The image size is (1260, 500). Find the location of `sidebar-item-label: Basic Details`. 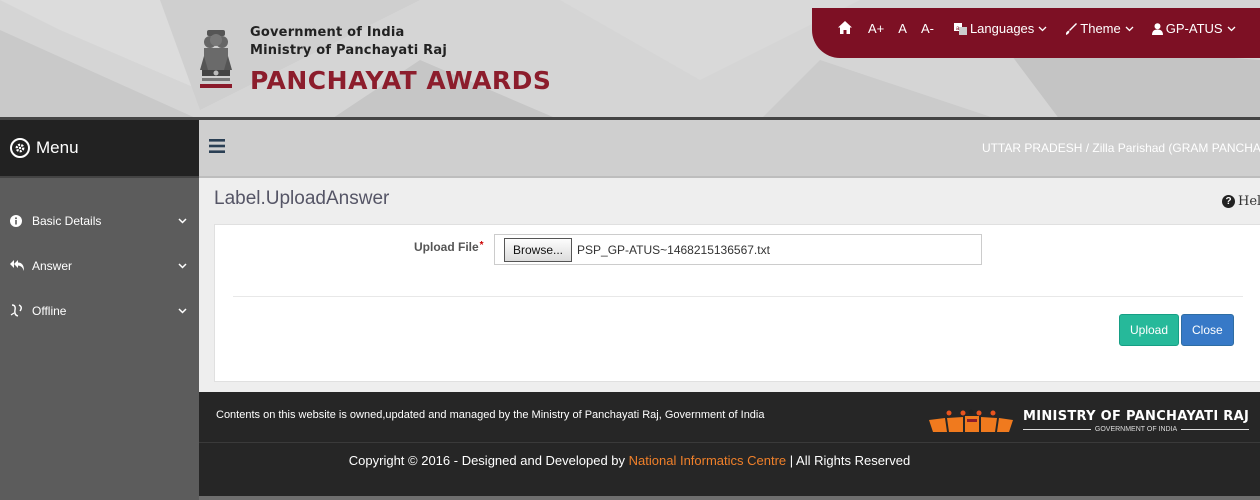

sidebar-item-label: Basic Details is located at coordinates (67, 220).